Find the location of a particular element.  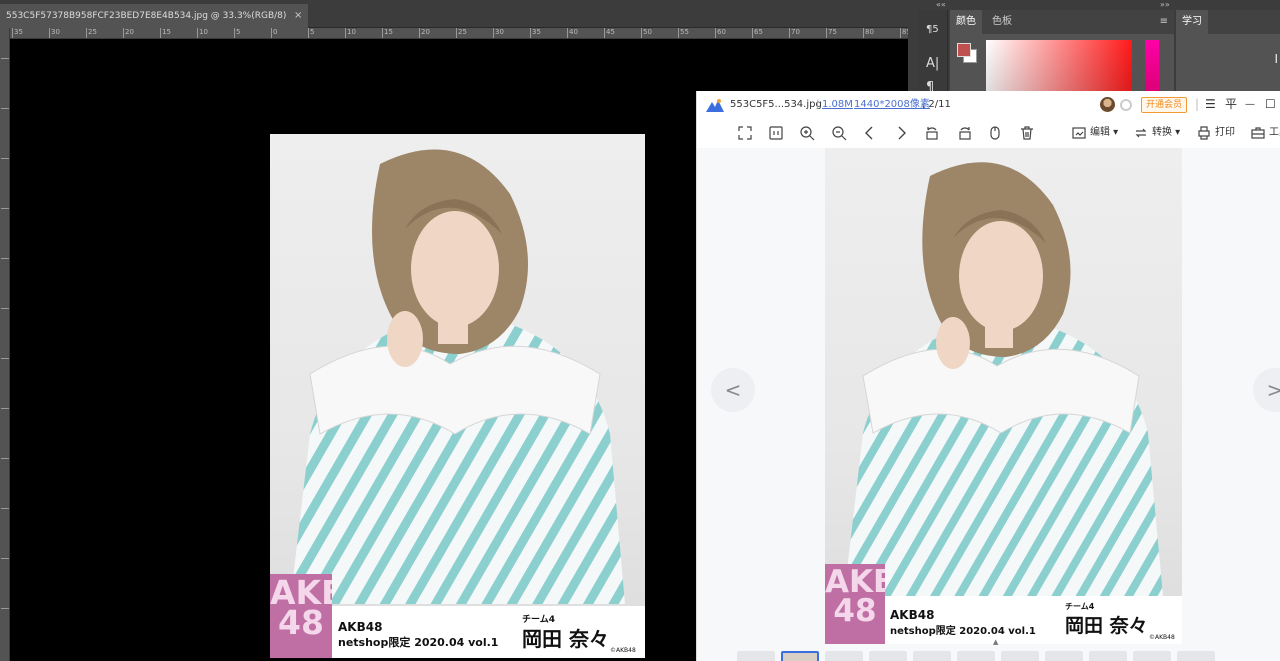

user-avatar is located at coordinates (1107, 104).